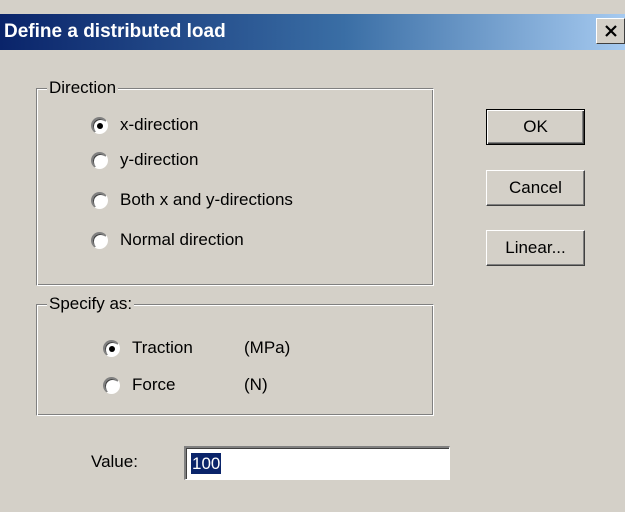  Describe the element at coordinates (83, 88) in the screenshot. I see `direction-legend: Direction` at that location.